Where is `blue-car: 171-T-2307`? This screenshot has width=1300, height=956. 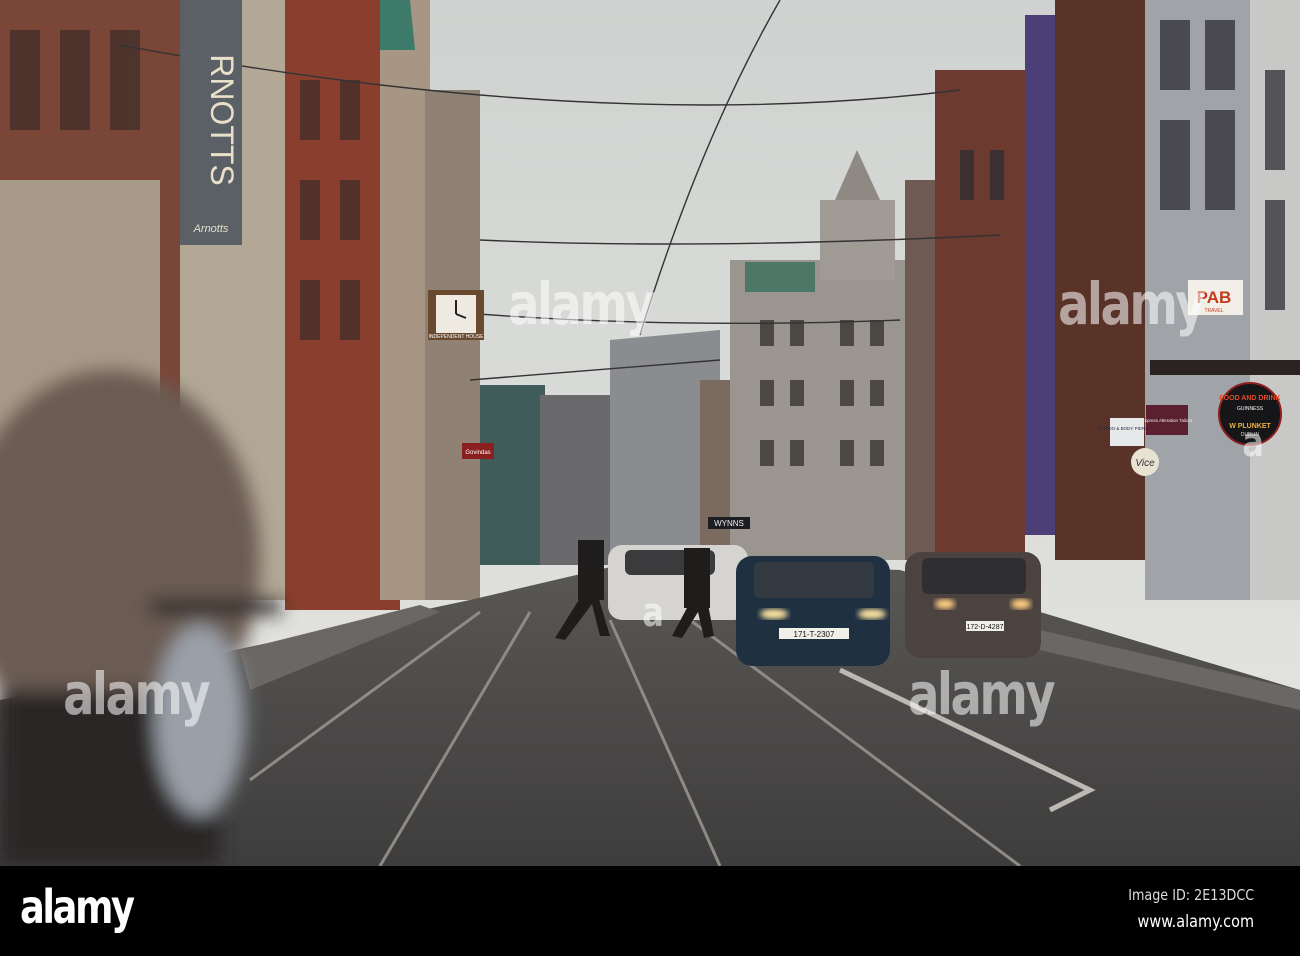
blue-car: 171-T-2307 is located at coordinates (813, 611).